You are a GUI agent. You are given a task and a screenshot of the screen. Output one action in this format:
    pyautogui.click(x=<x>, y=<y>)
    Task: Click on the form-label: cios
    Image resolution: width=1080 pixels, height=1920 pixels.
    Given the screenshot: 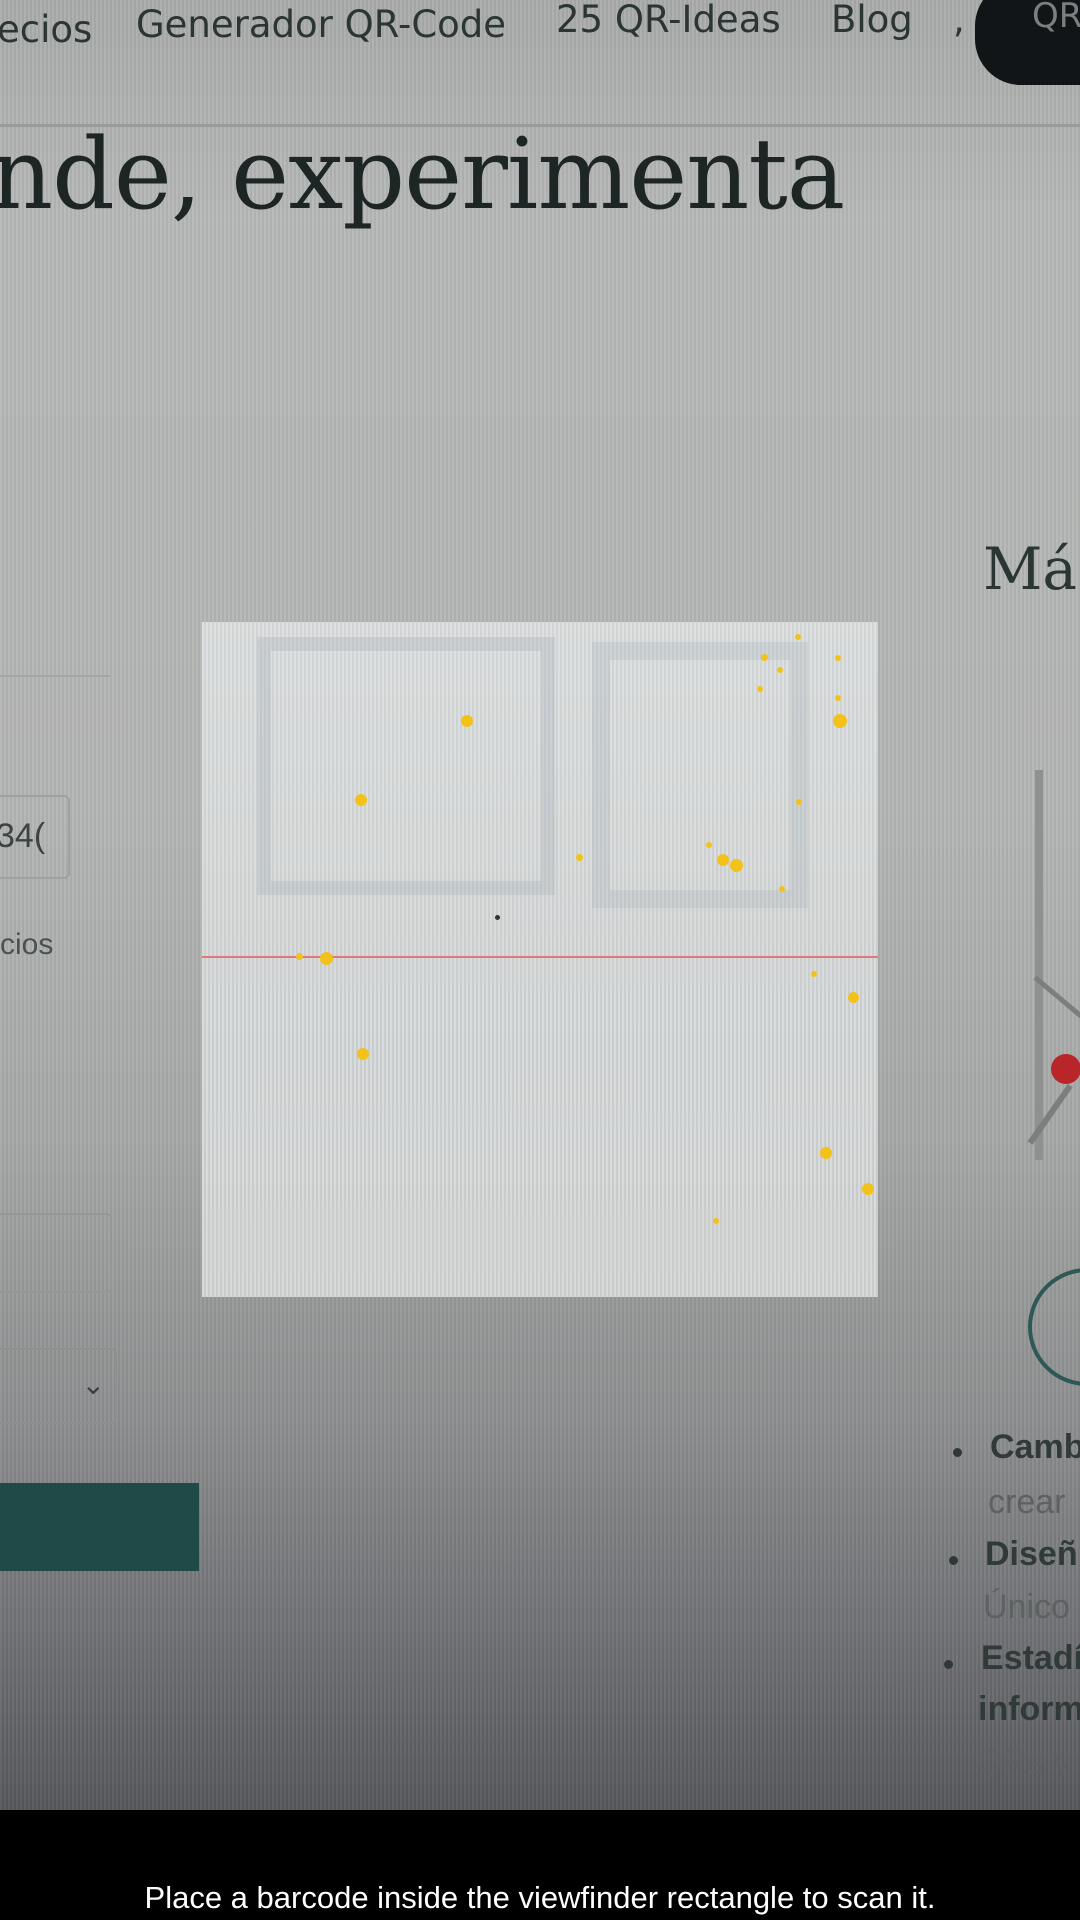 What is the action you would take?
    pyautogui.click(x=27, y=944)
    